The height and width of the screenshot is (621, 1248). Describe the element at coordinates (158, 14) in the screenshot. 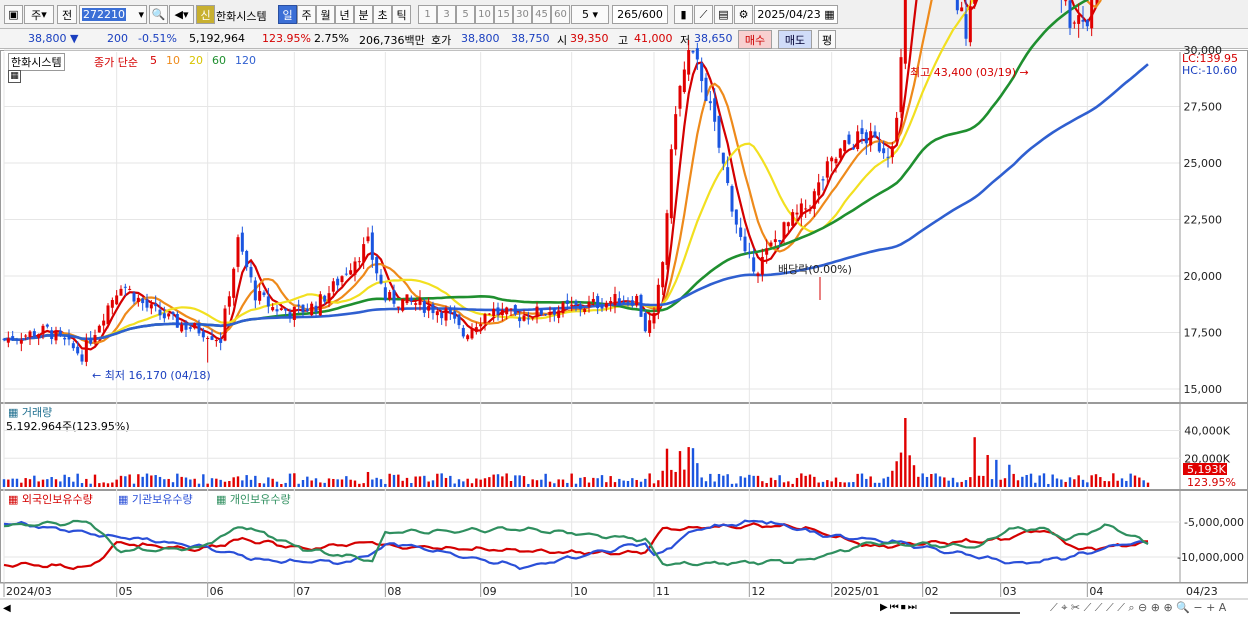

I see `search-icon: 🔍` at that location.